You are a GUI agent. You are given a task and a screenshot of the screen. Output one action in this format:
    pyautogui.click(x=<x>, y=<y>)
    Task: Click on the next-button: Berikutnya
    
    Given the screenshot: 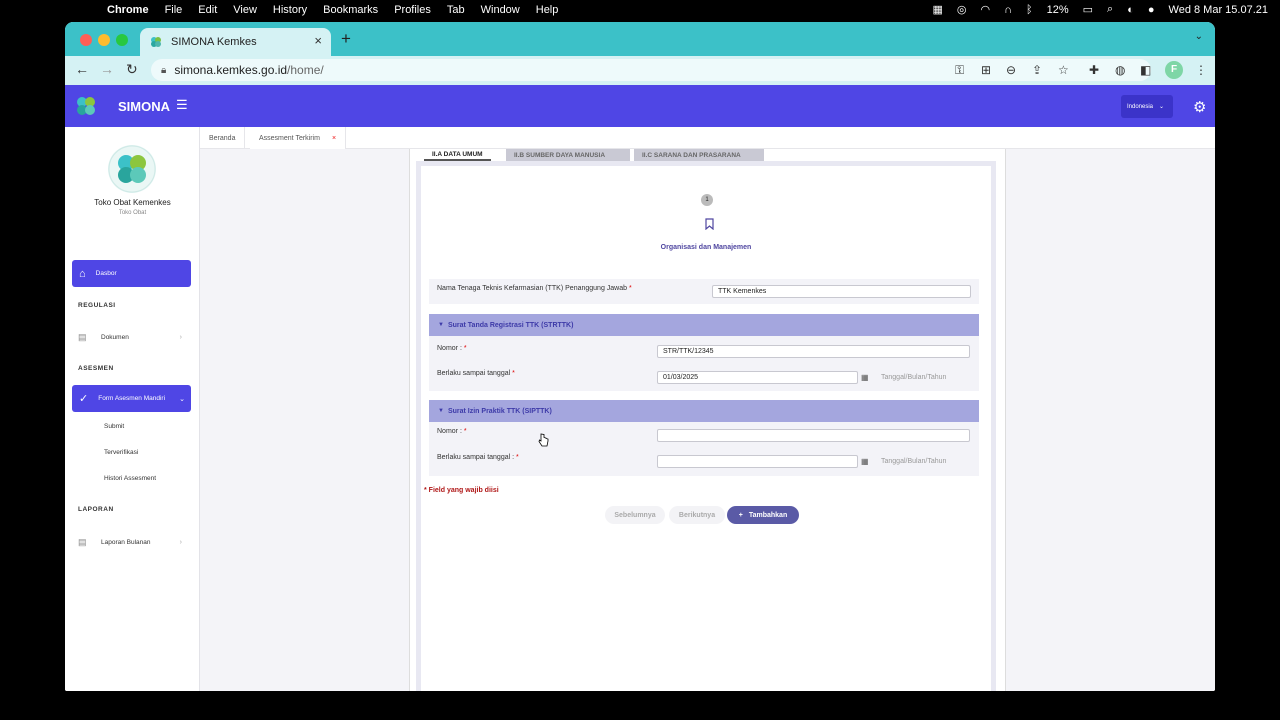 What is the action you would take?
    pyautogui.click(x=697, y=515)
    